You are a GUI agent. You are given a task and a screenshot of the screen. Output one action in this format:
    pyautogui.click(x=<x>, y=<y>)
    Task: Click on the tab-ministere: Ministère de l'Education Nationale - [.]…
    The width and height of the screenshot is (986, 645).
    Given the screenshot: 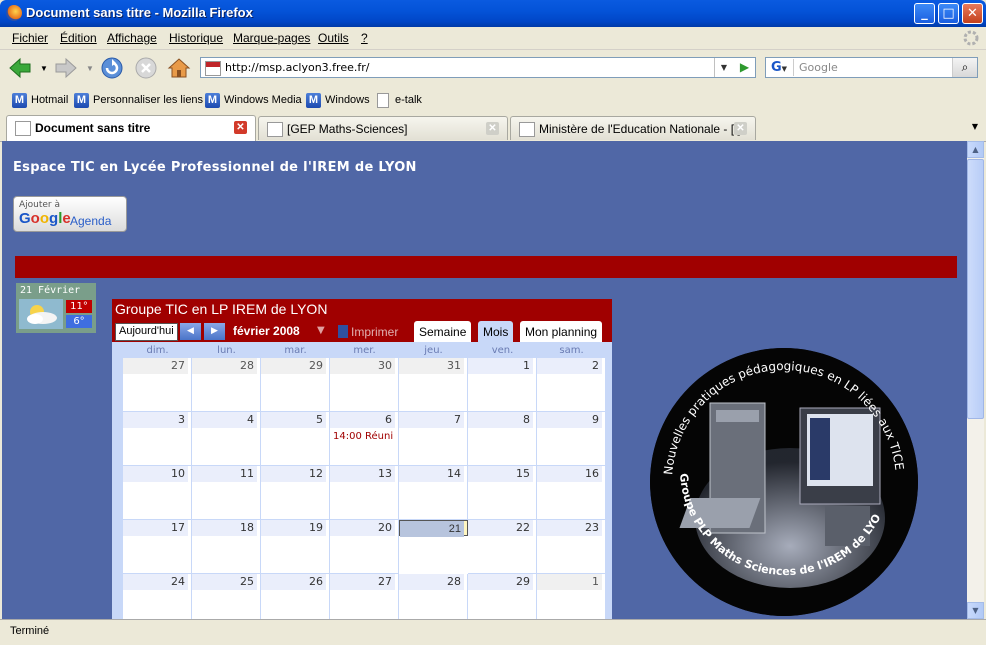 What is the action you would take?
    pyautogui.click(x=633, y=128)
    